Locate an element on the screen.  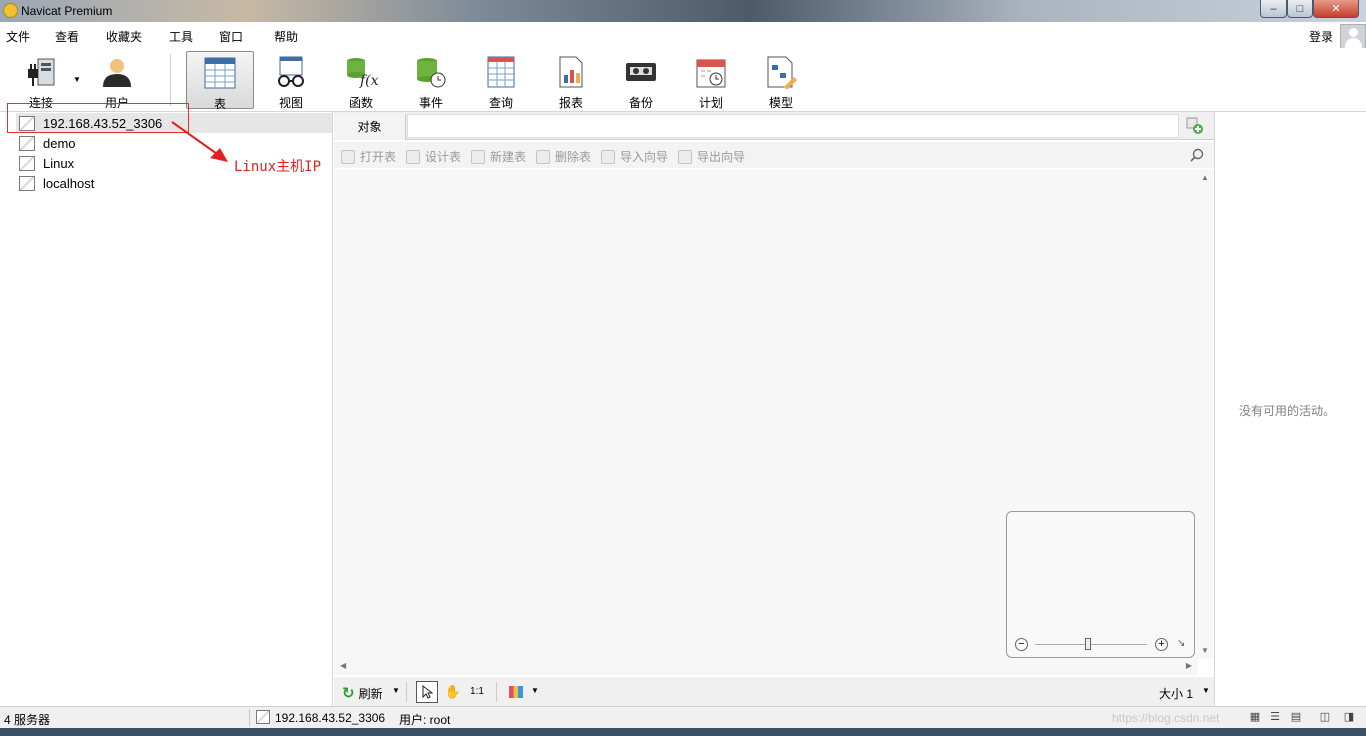
resize-corner-icon: ↘ is located at coordinates (1181, 643).